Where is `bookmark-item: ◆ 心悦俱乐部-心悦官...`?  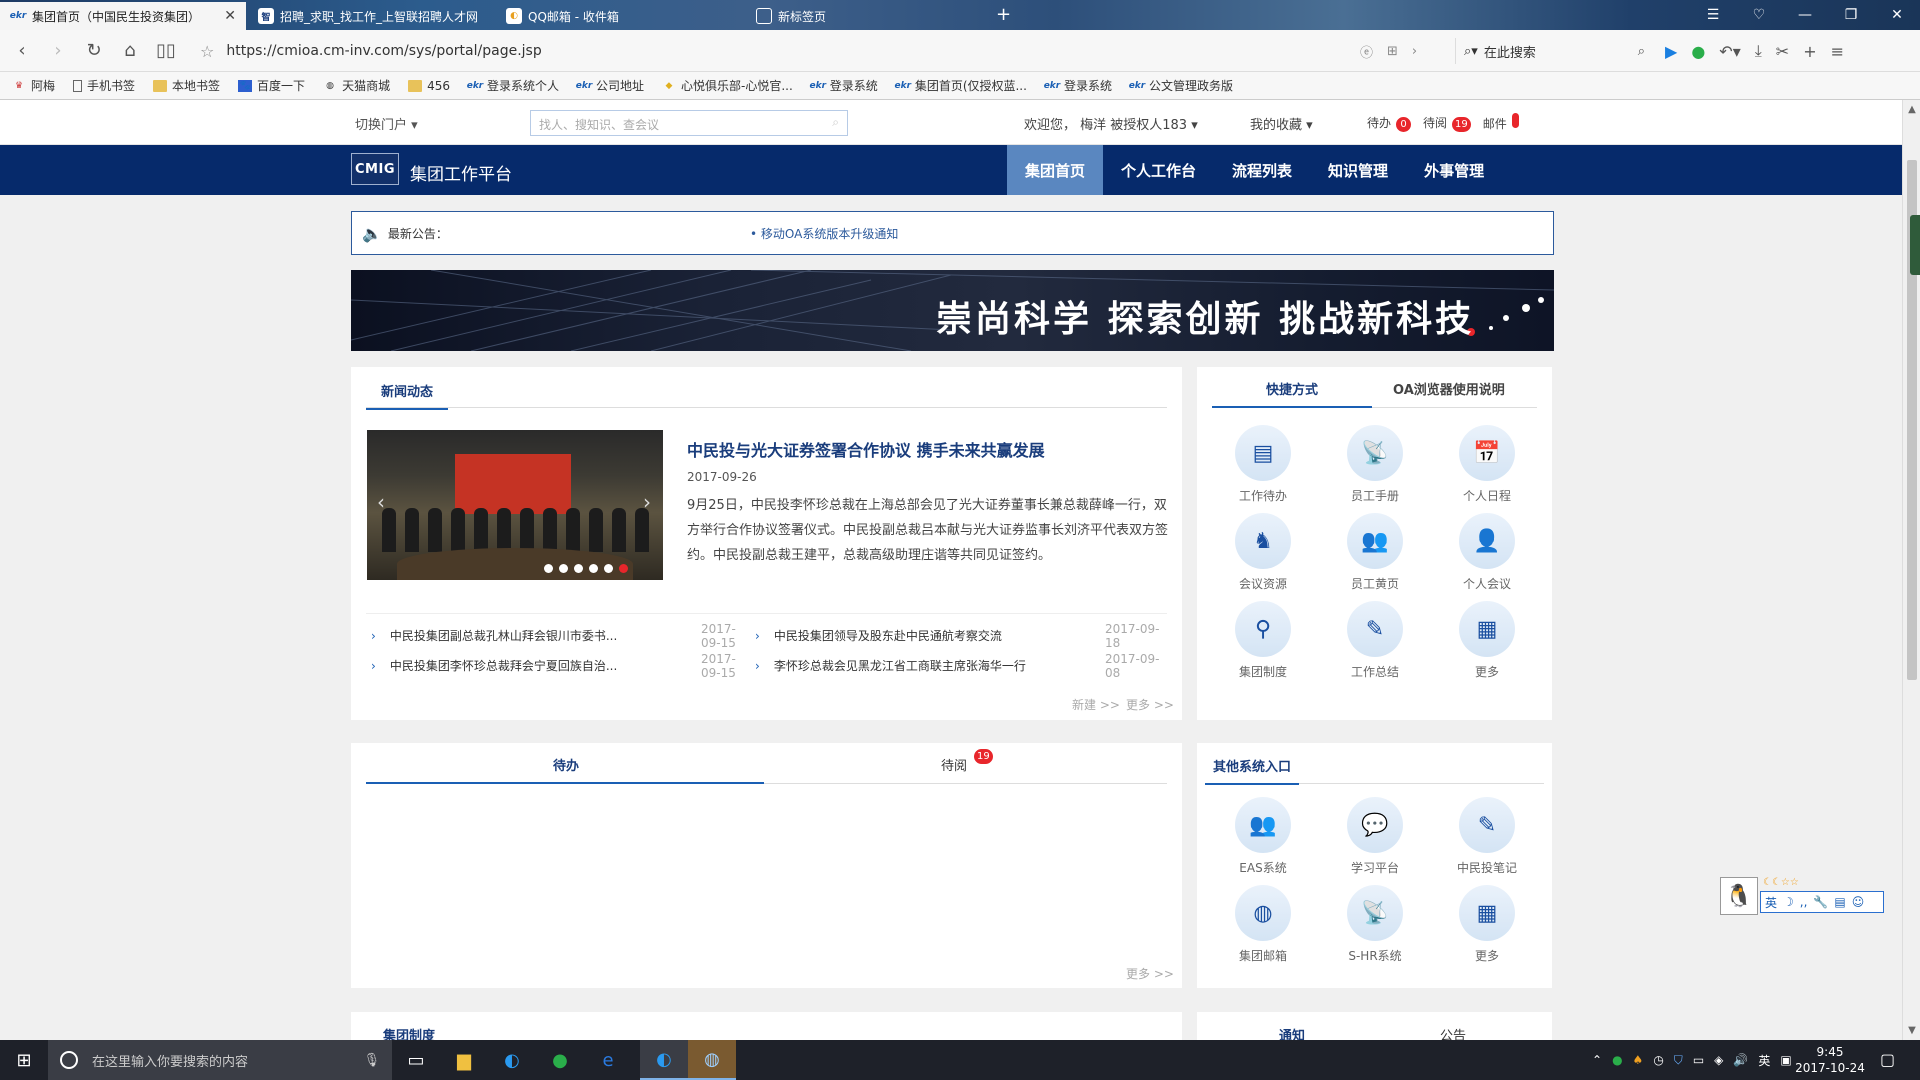 bookmark-item: ◆ 心悦俱乐部-心悦官... is located at coordinates (727, 85).